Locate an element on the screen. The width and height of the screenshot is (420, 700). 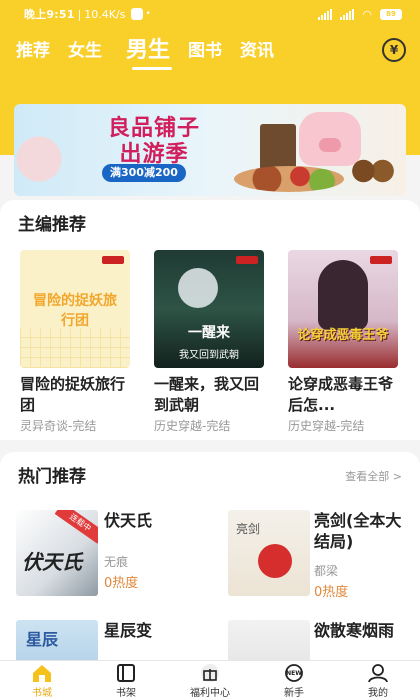
status-bar: 晚上9:51 | 10.4K/s • ◠ 89 is located at coordinates (210, 14).